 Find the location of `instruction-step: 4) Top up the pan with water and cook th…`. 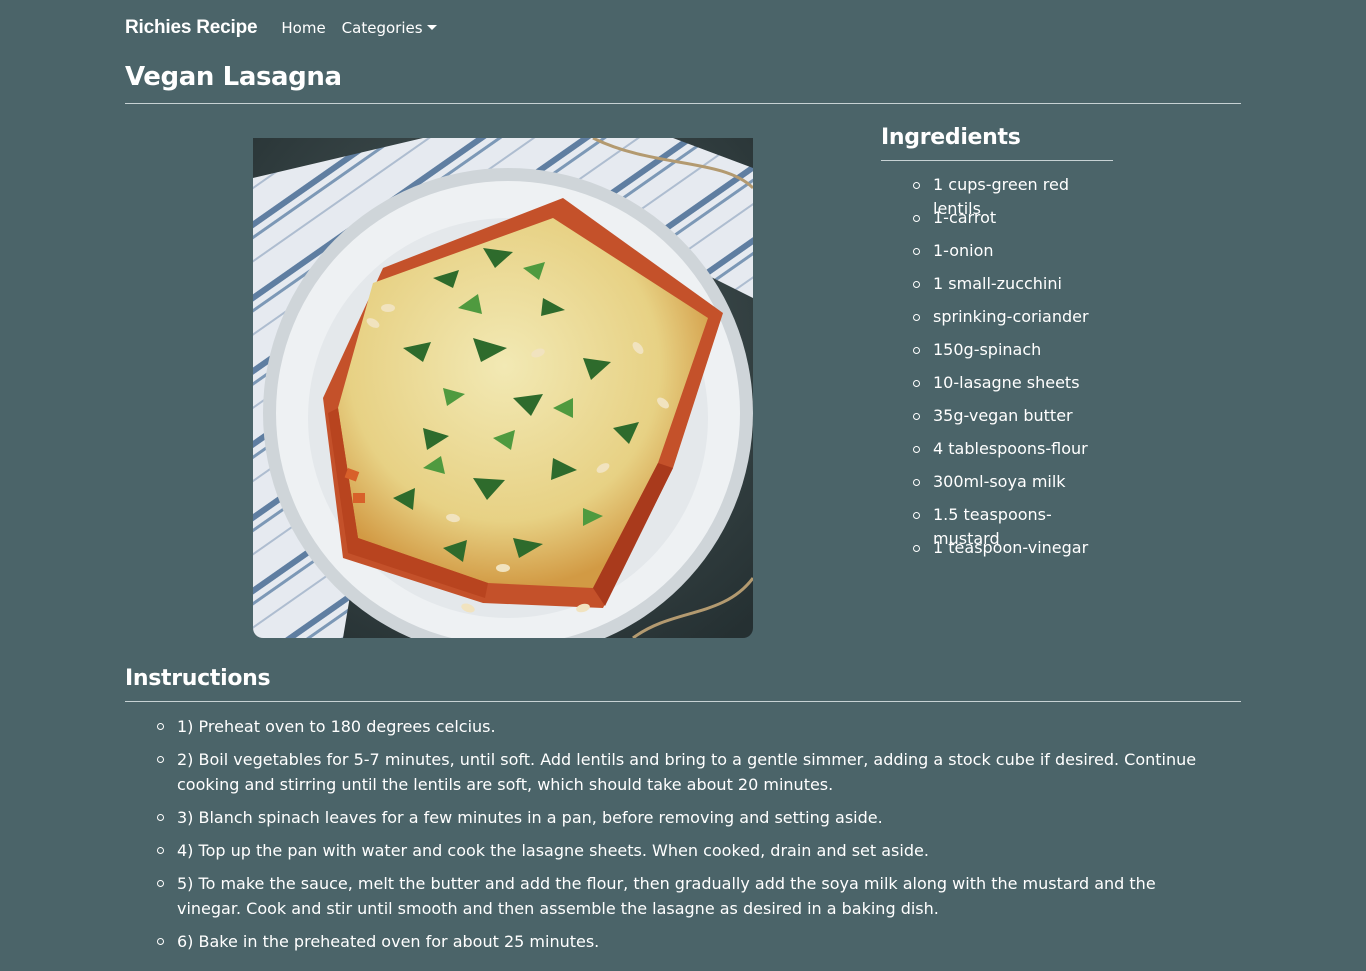

instruction-step: 4) Top up the pan with water and cook th… is located at coordinates (687, 850).